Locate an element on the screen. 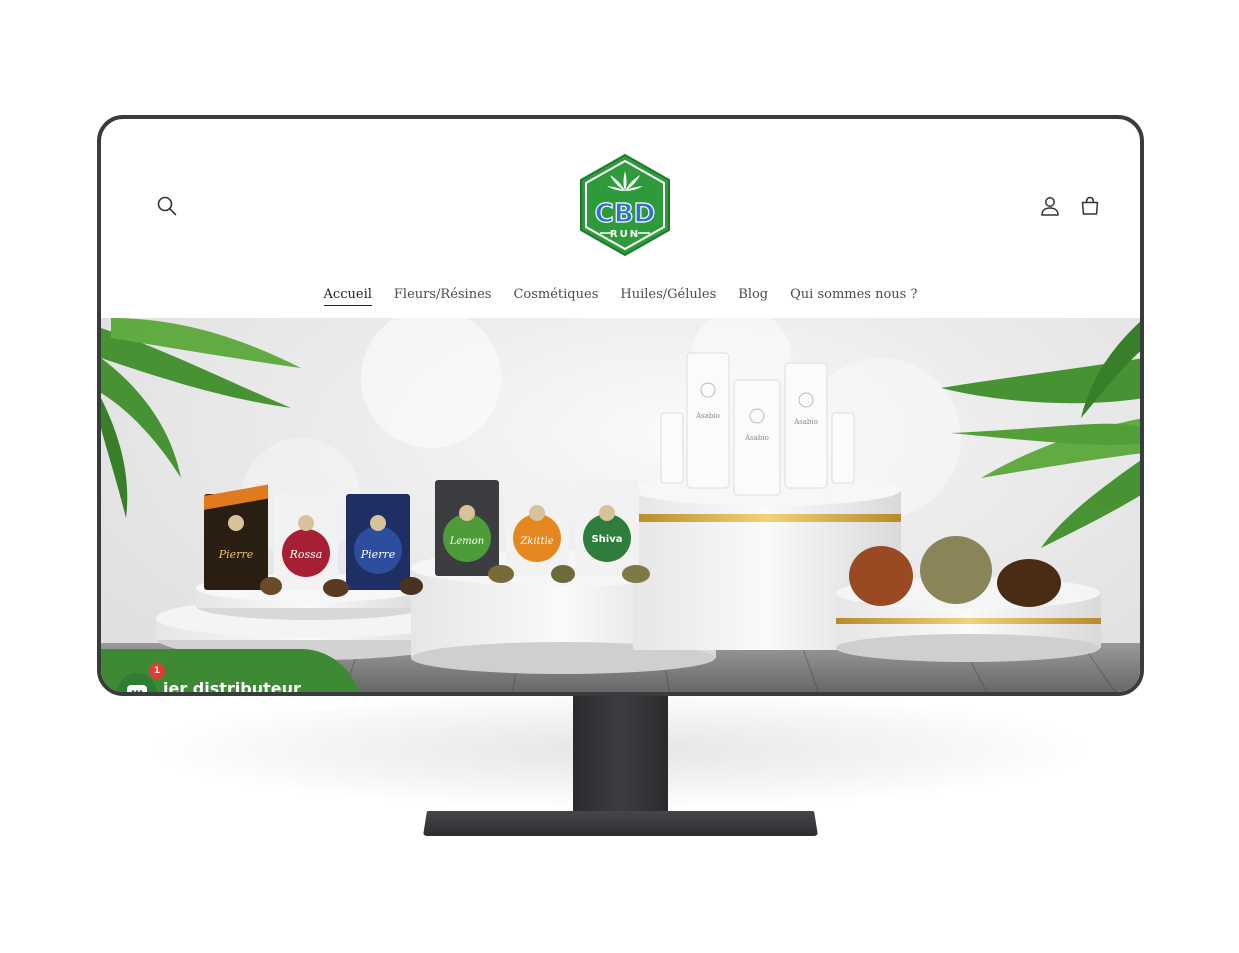  notification-badge: 1 is located at coordinates (157, 671).